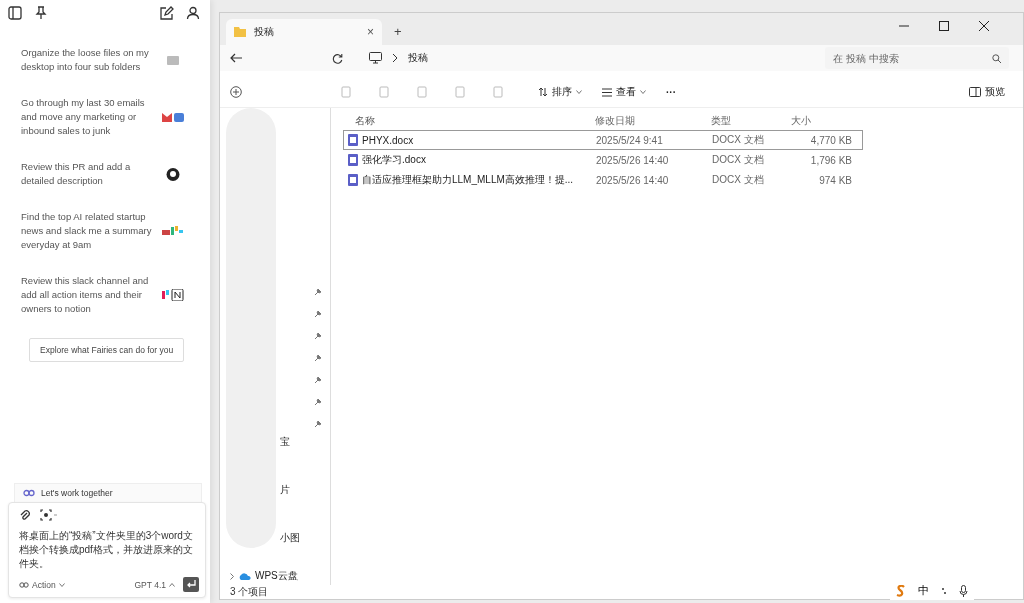 This screenshot has width=1024, height=603. What do you see at coordinates (585, 58) in the screenshot?
I see `address-bar: 投稿` at bounding box center [585, 58].